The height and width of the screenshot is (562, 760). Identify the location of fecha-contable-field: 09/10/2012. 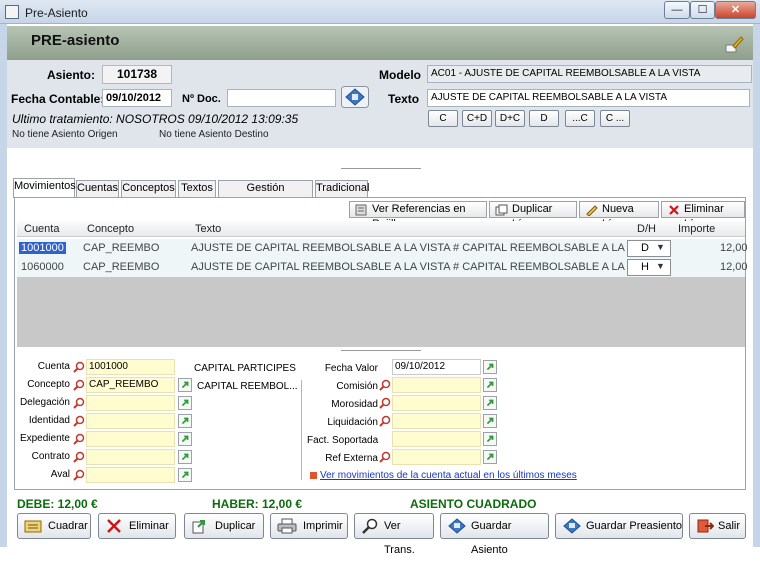
(137, 98).